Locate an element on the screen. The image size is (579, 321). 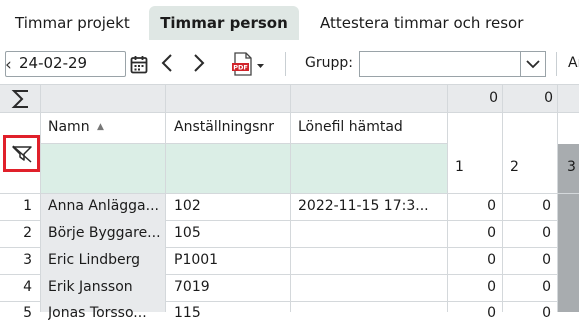
cell-anstallningsnr: 102 is located at coordinates (187, 206).